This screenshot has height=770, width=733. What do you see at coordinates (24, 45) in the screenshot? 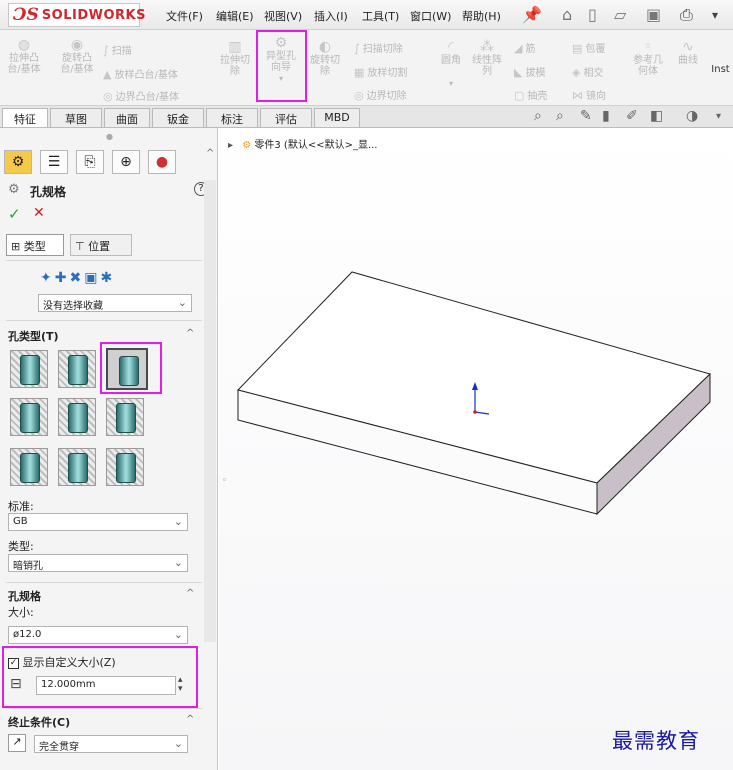
I see `extrude-icon: ◍` at bounding box center [24, 45].